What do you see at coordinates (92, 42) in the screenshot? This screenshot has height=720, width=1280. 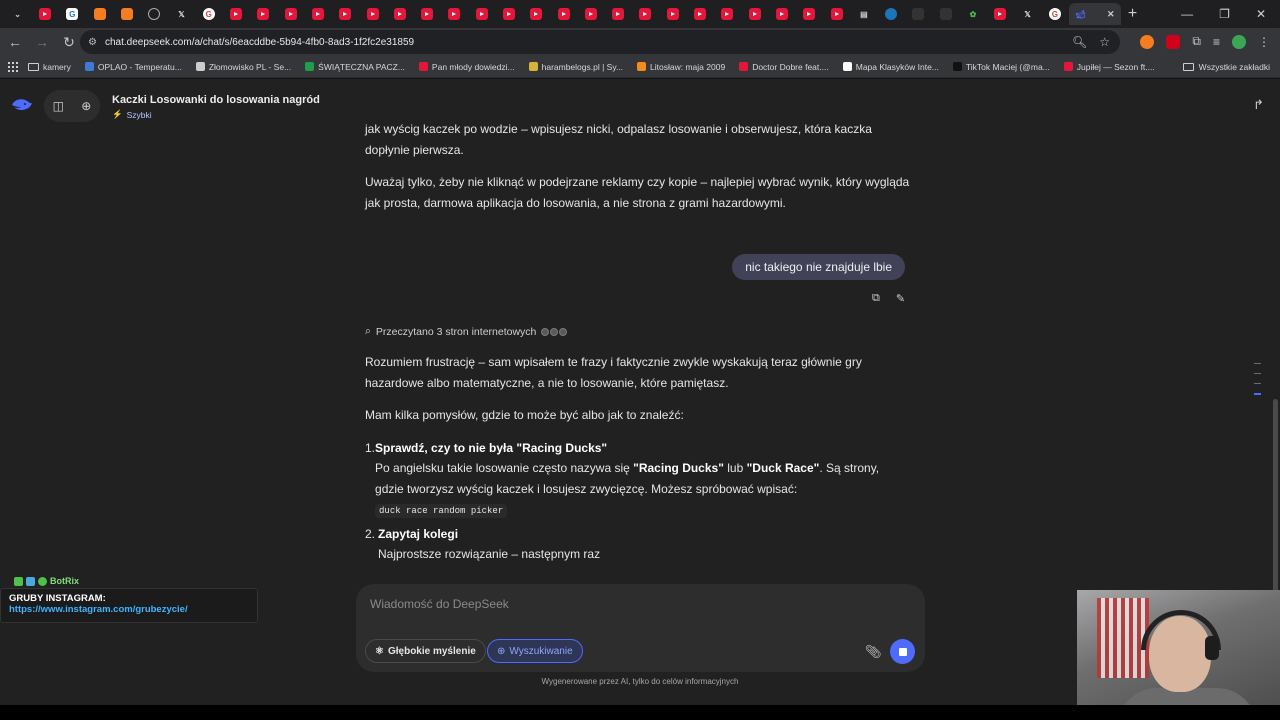 I see `site-info-icon: ⚙` at bounding box center [92, 42].